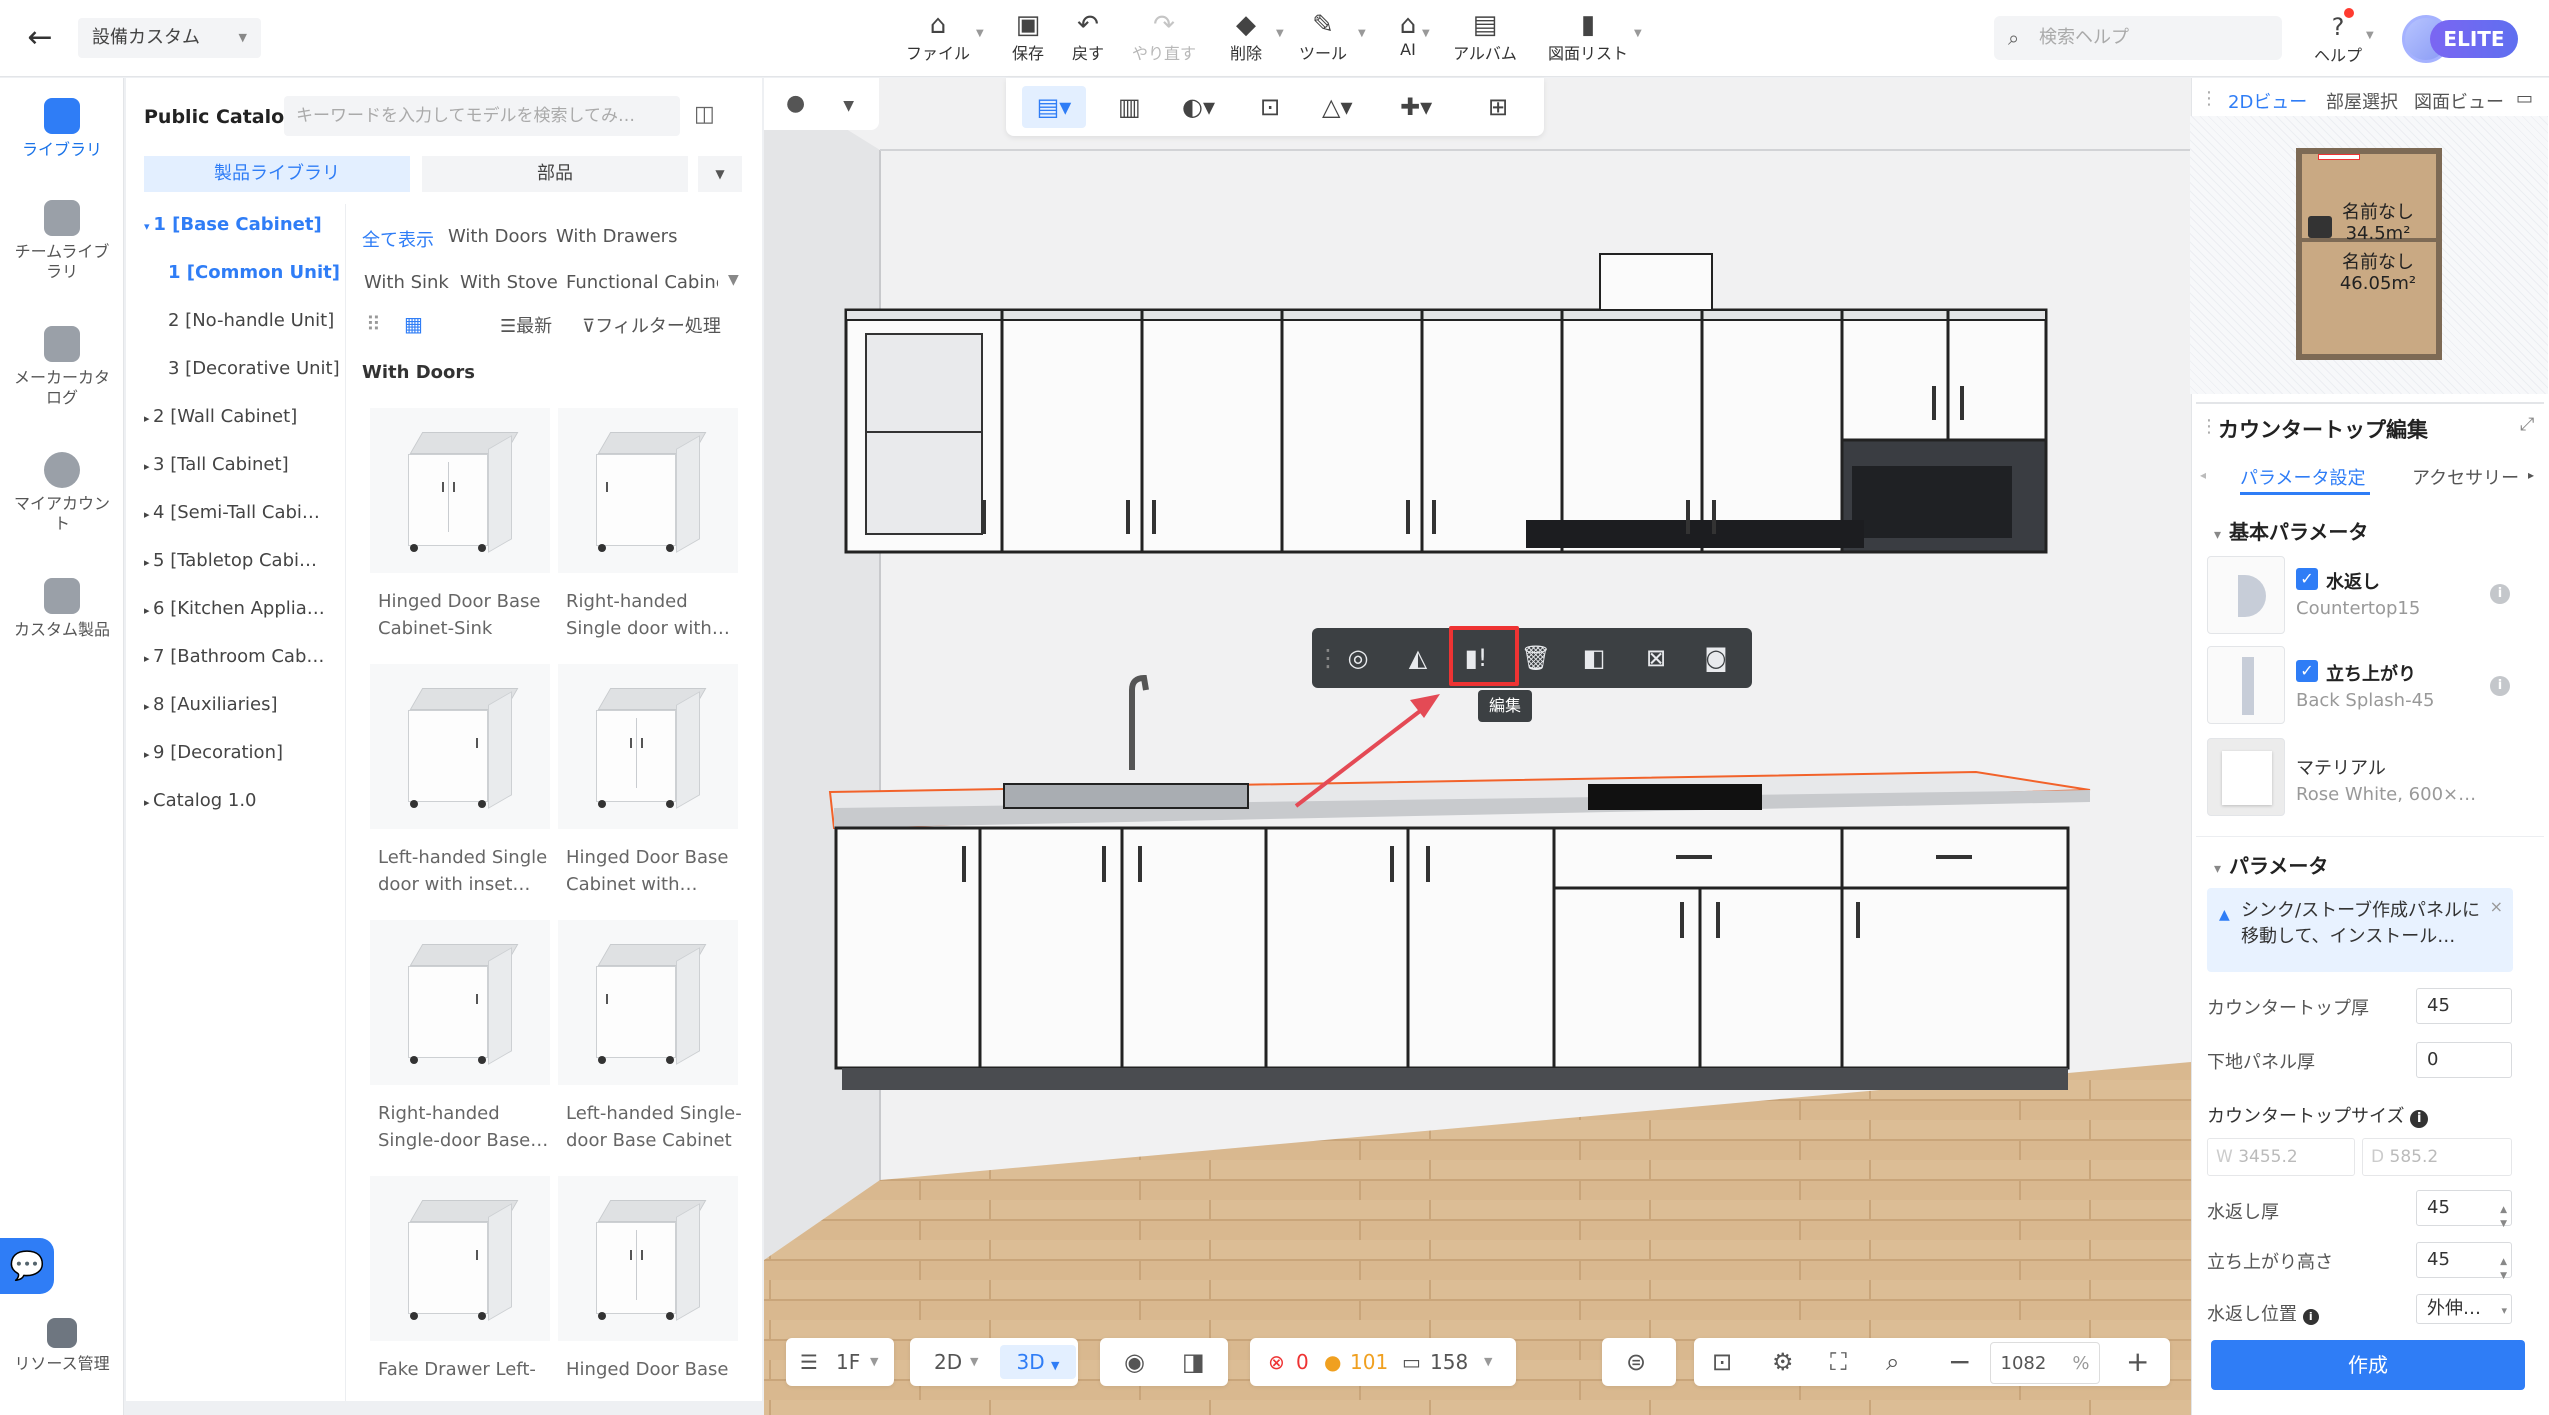 The height and width of the screenshot is (1415, 2549). Describe the element at coordinates (616, 236) in the screenshot. I see `filter-with-drawers: With Drawers` at that location.